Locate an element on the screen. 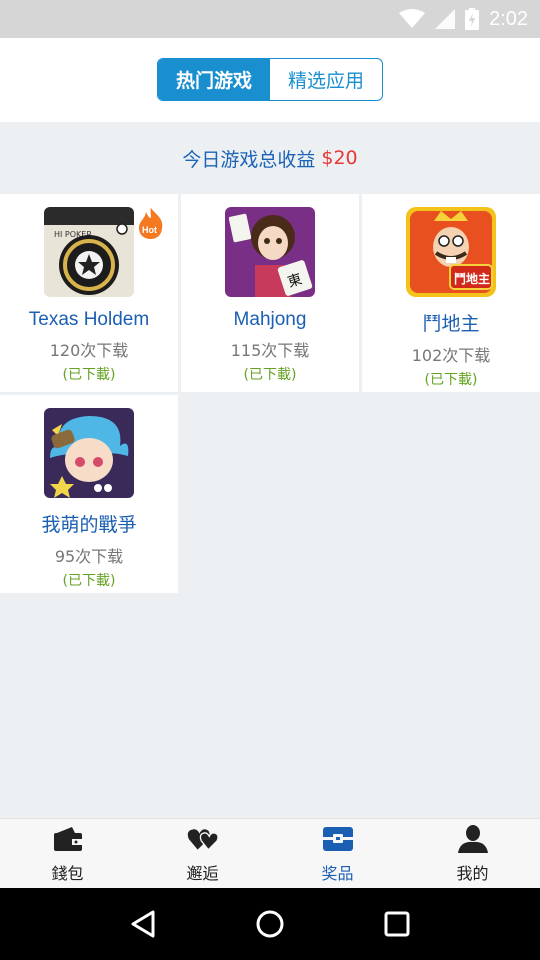 Image resolution: width=540 pixels, height=960 pixels. mahjong-girl-icon: 東 is located at coordinates (270, 252).